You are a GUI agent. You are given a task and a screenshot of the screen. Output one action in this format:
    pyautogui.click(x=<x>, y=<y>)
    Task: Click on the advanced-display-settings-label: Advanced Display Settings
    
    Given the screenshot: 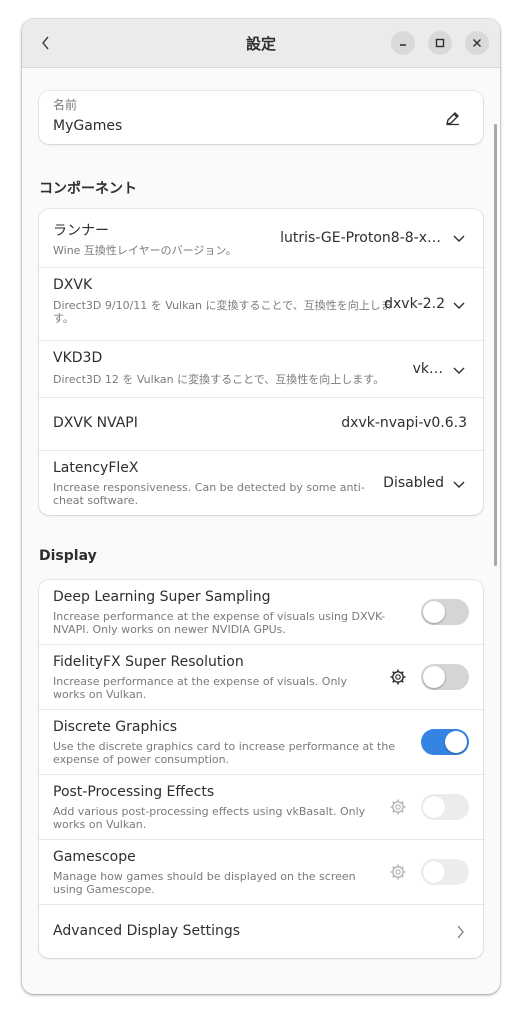 What is the action you would take?
    pyautogui.click(x=147, y=931)
    